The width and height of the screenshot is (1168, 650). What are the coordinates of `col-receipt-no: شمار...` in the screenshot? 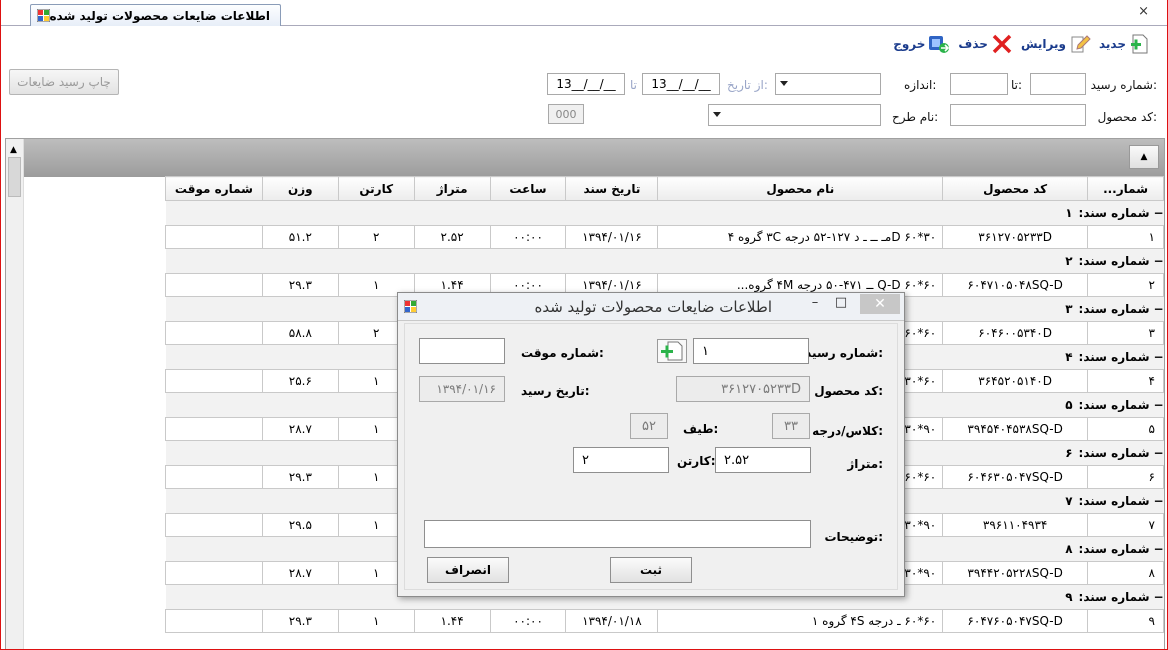 It's located at (1125, 188).